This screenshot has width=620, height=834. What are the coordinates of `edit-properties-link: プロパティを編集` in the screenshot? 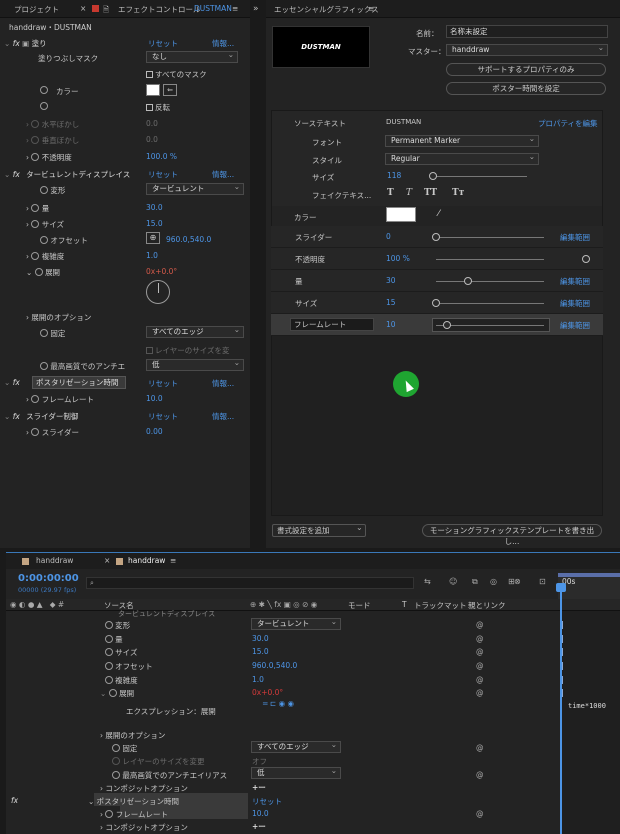 It's located at (568, 123).